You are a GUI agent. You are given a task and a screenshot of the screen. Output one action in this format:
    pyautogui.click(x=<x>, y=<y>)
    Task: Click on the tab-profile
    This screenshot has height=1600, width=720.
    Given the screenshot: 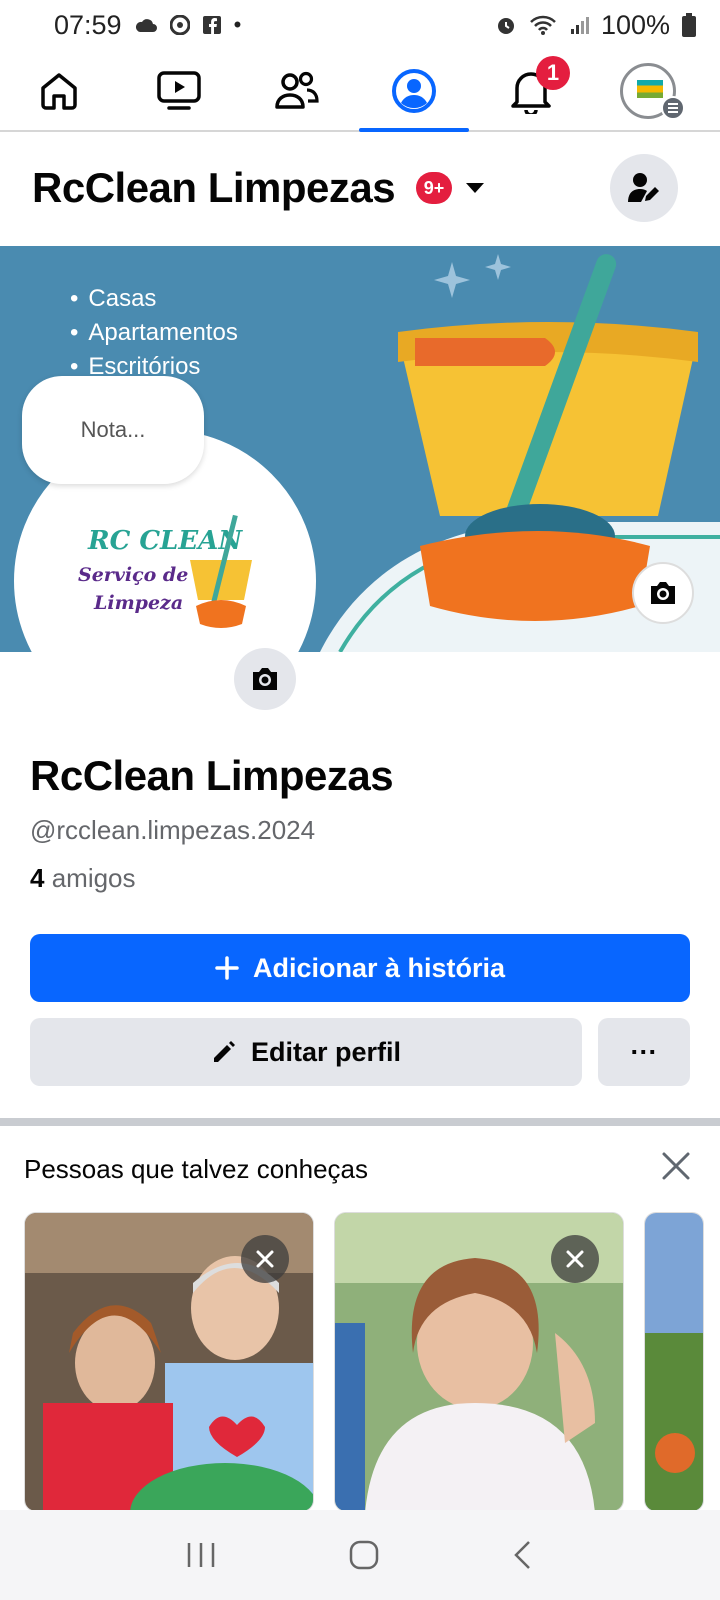 What is the action you would take?
    pyautogui.click(x=414, y=92)
    